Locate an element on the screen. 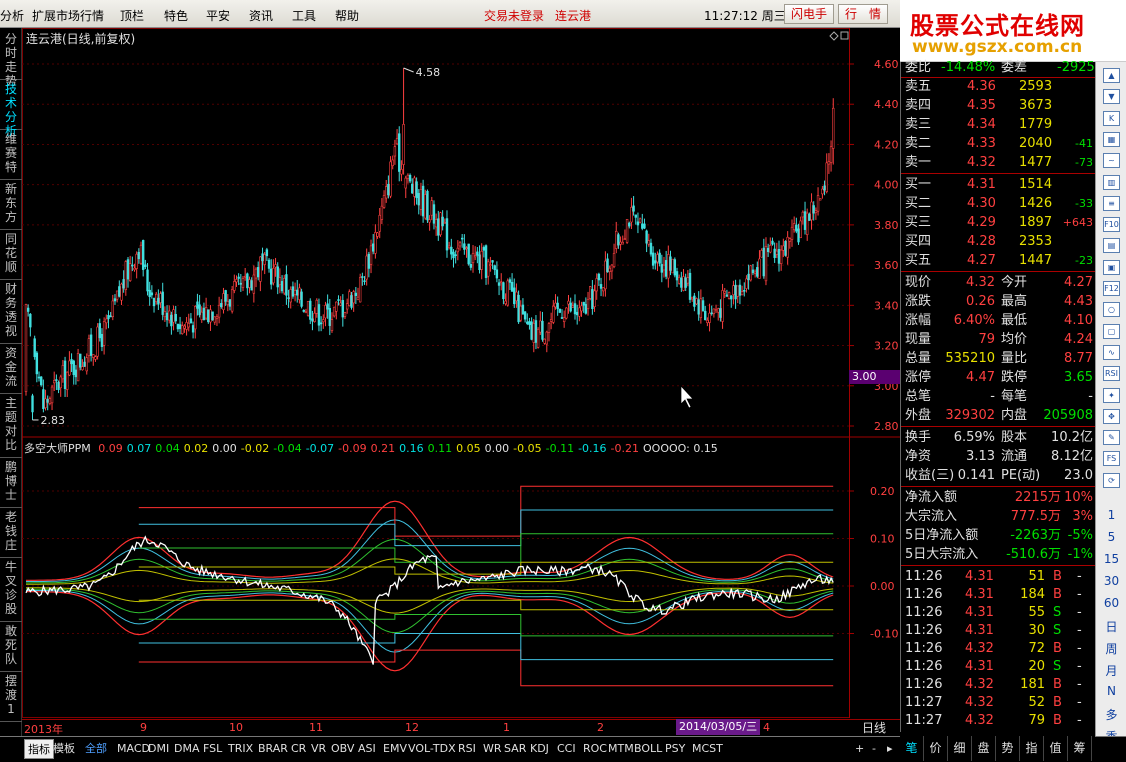 The image size is (1126, 762). quote-tab: 细 is located at coordinates (960, 748).